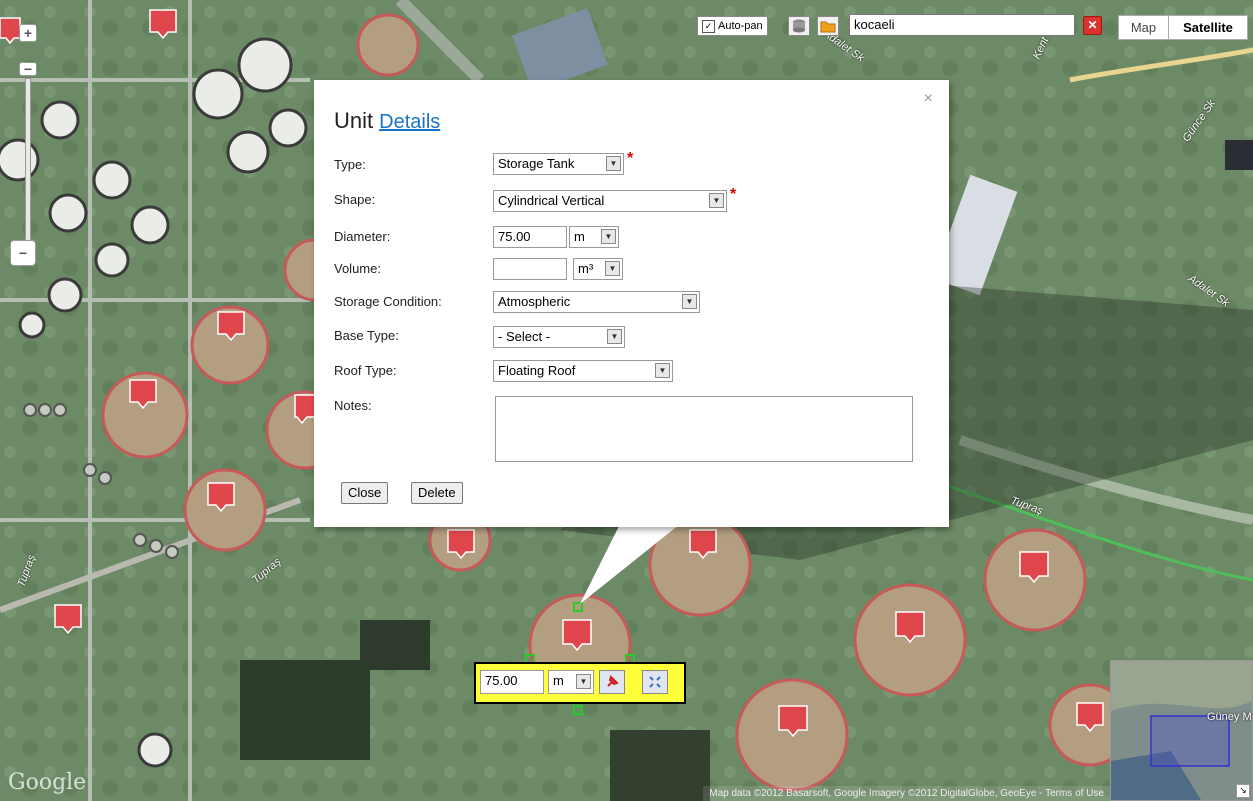 Image resolution: width=1253 pixels, height=801 pixels. I want to click on roof-type-value: Floating Roof, so click(537, 370).